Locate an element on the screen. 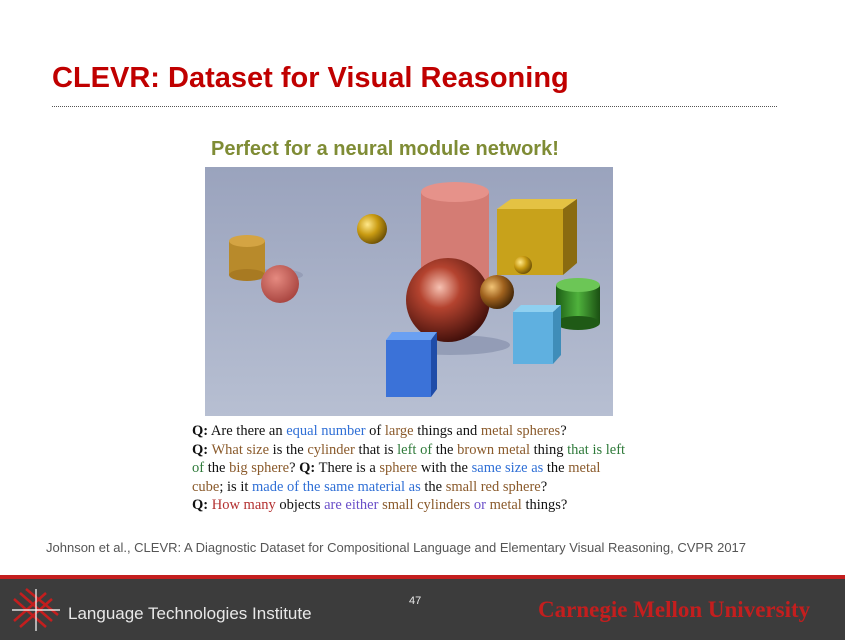 This screenshot has width=845, height=640. question-segment: metal spheres is located at coordinates (520, 431).